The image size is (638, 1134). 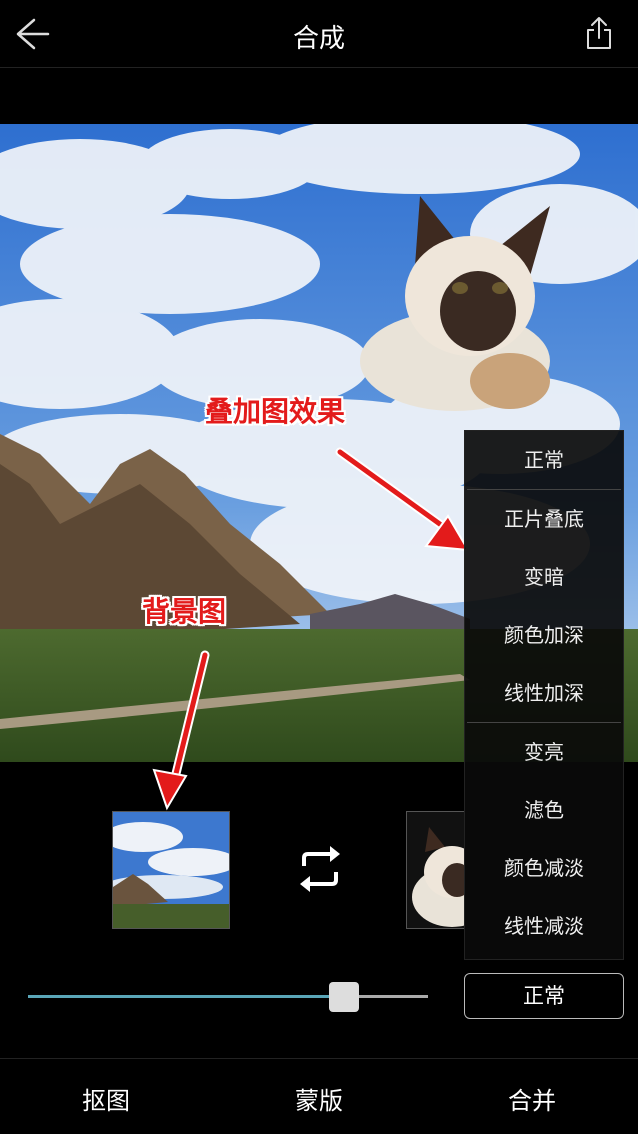 I want to click on blend-mode-menu: 正常 正片叠底 变暗 颜色加深 线性加深 变亮 滤色 颜色减淡 线性减淡, so click(x=544, y=695).